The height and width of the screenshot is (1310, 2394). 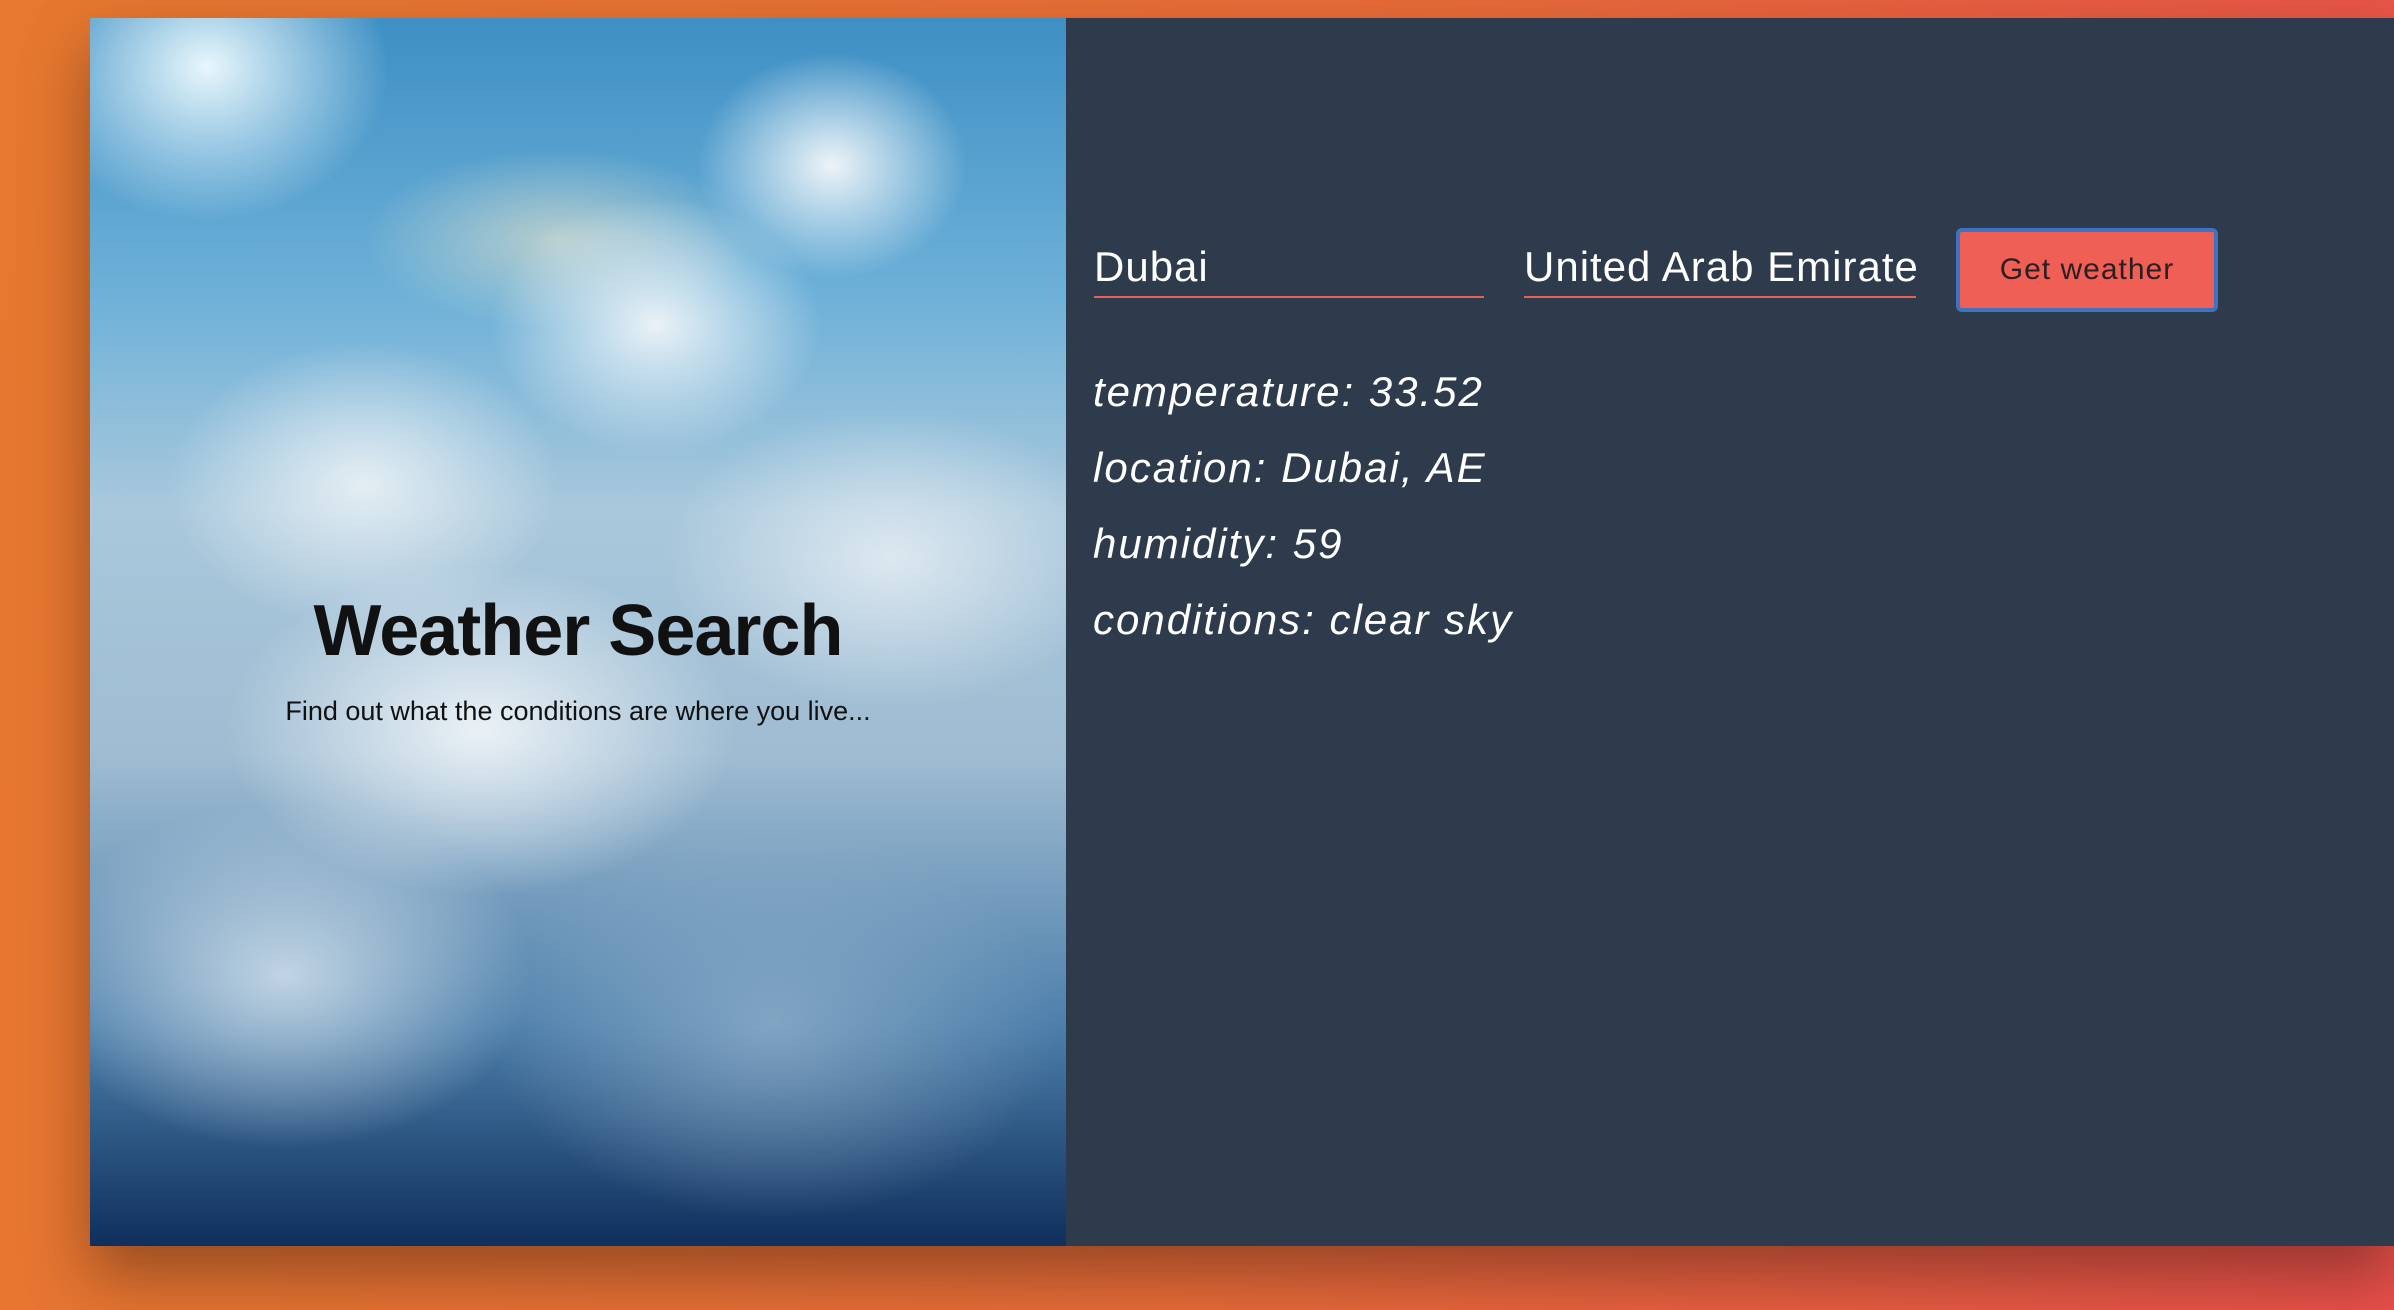 What do you see at coordinates (1289, 268) in the screenshot?
I see `city-input` at bounding box center [1289, 268].